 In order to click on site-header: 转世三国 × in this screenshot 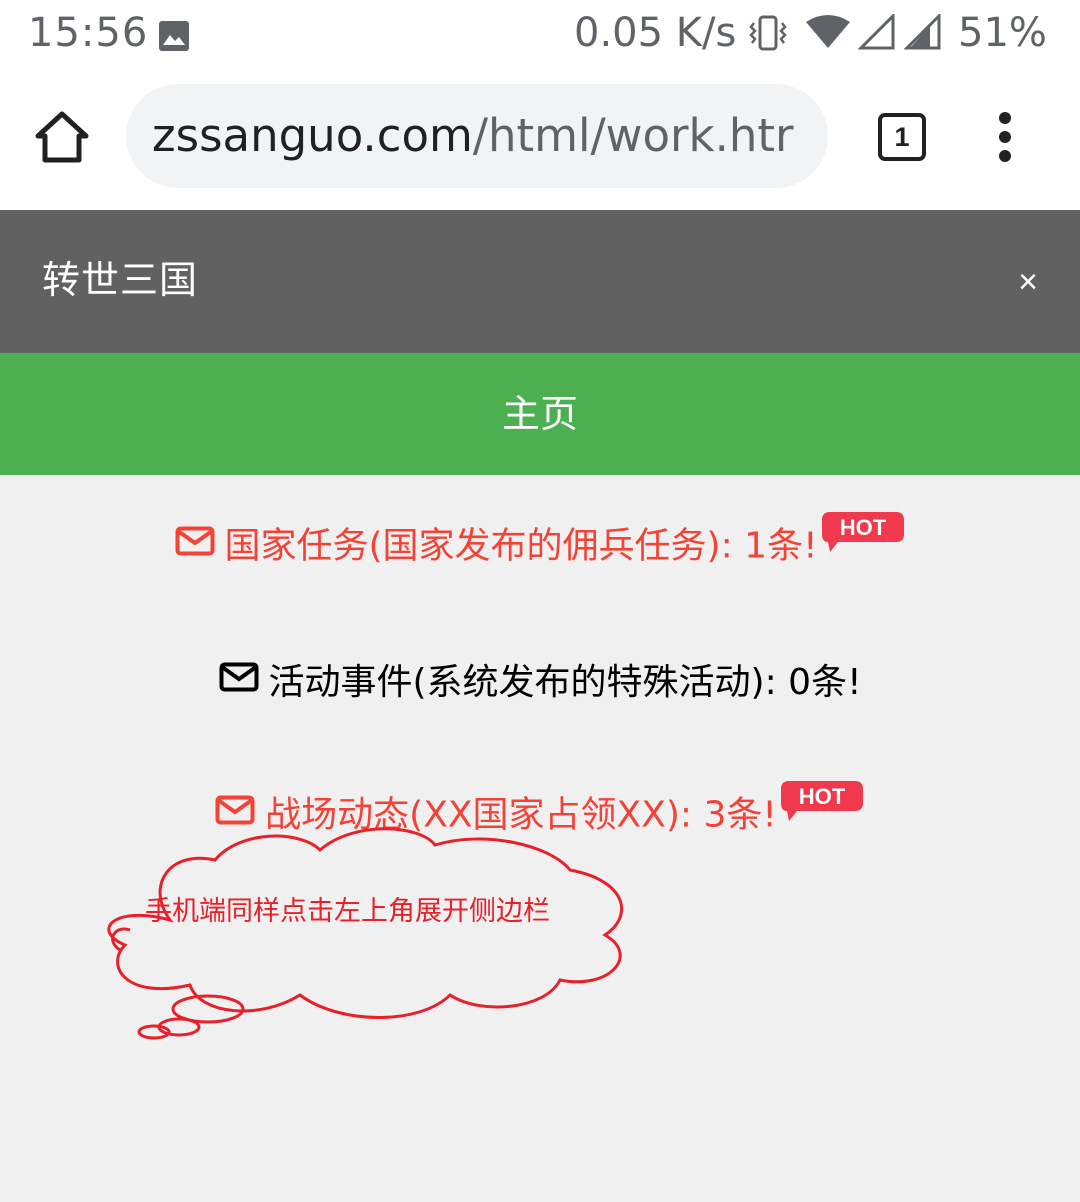, I will do `click(540, 281)`.